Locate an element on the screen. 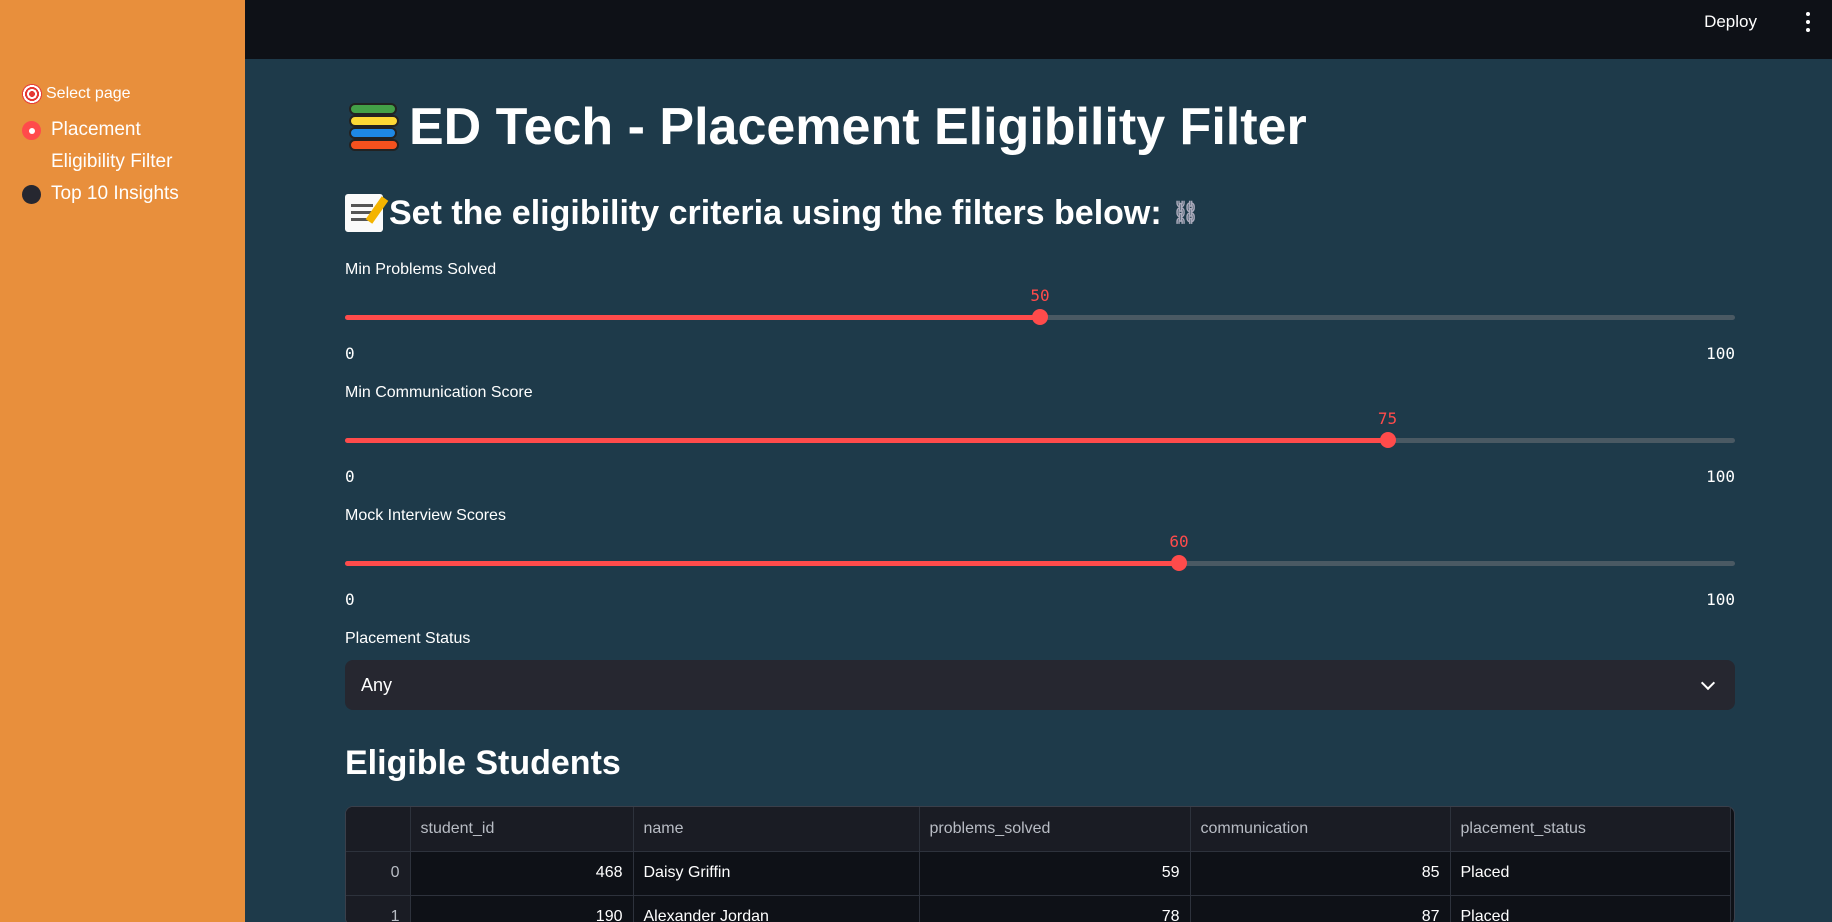  column-header-student-id: student_id is located at coordinates (522, 829).